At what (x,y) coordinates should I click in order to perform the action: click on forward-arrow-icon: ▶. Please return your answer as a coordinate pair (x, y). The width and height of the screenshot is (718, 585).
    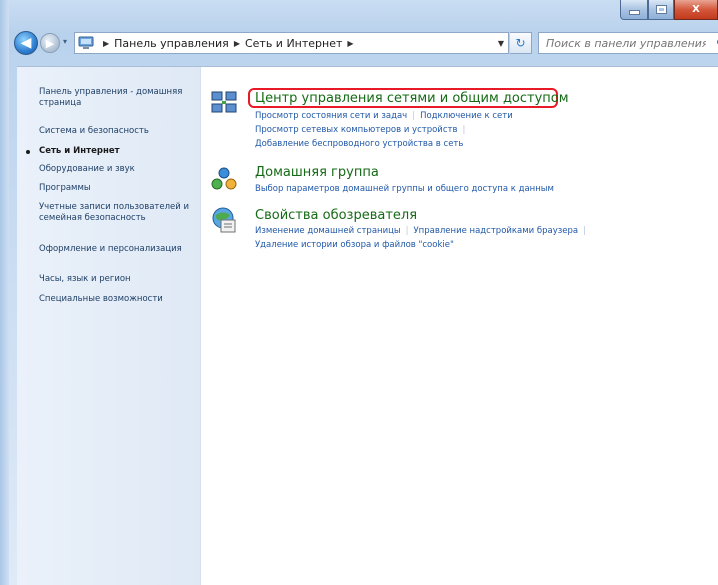
    Looking at the image, I should click on (50, 43).